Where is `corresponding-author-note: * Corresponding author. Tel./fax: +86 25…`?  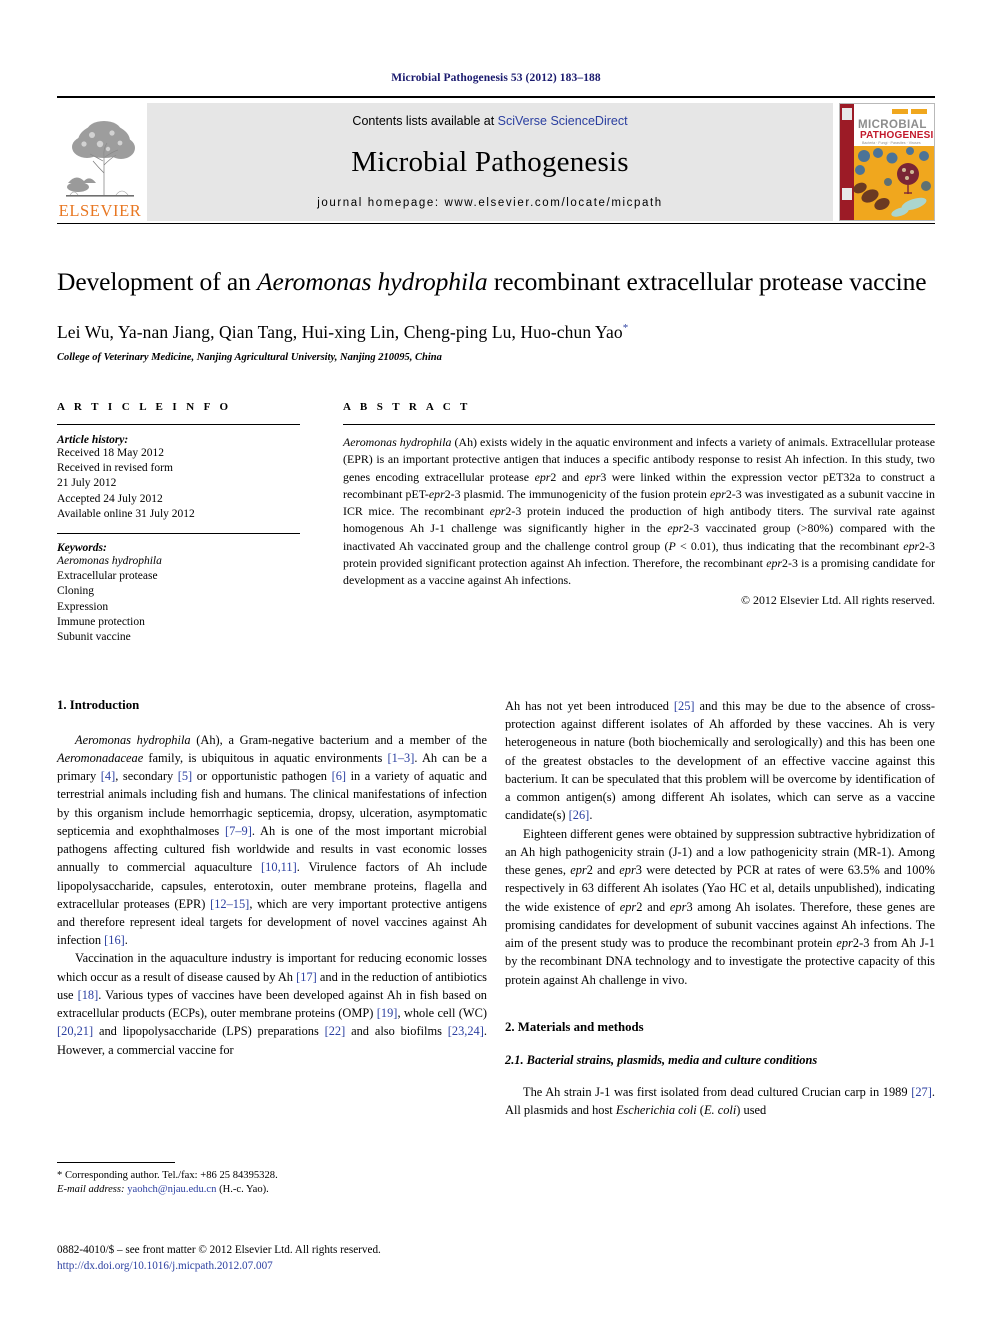
corresponding-author-note: * Corresponding author. Tel./fax: +86 25… is located at coordinates (167, 1175).